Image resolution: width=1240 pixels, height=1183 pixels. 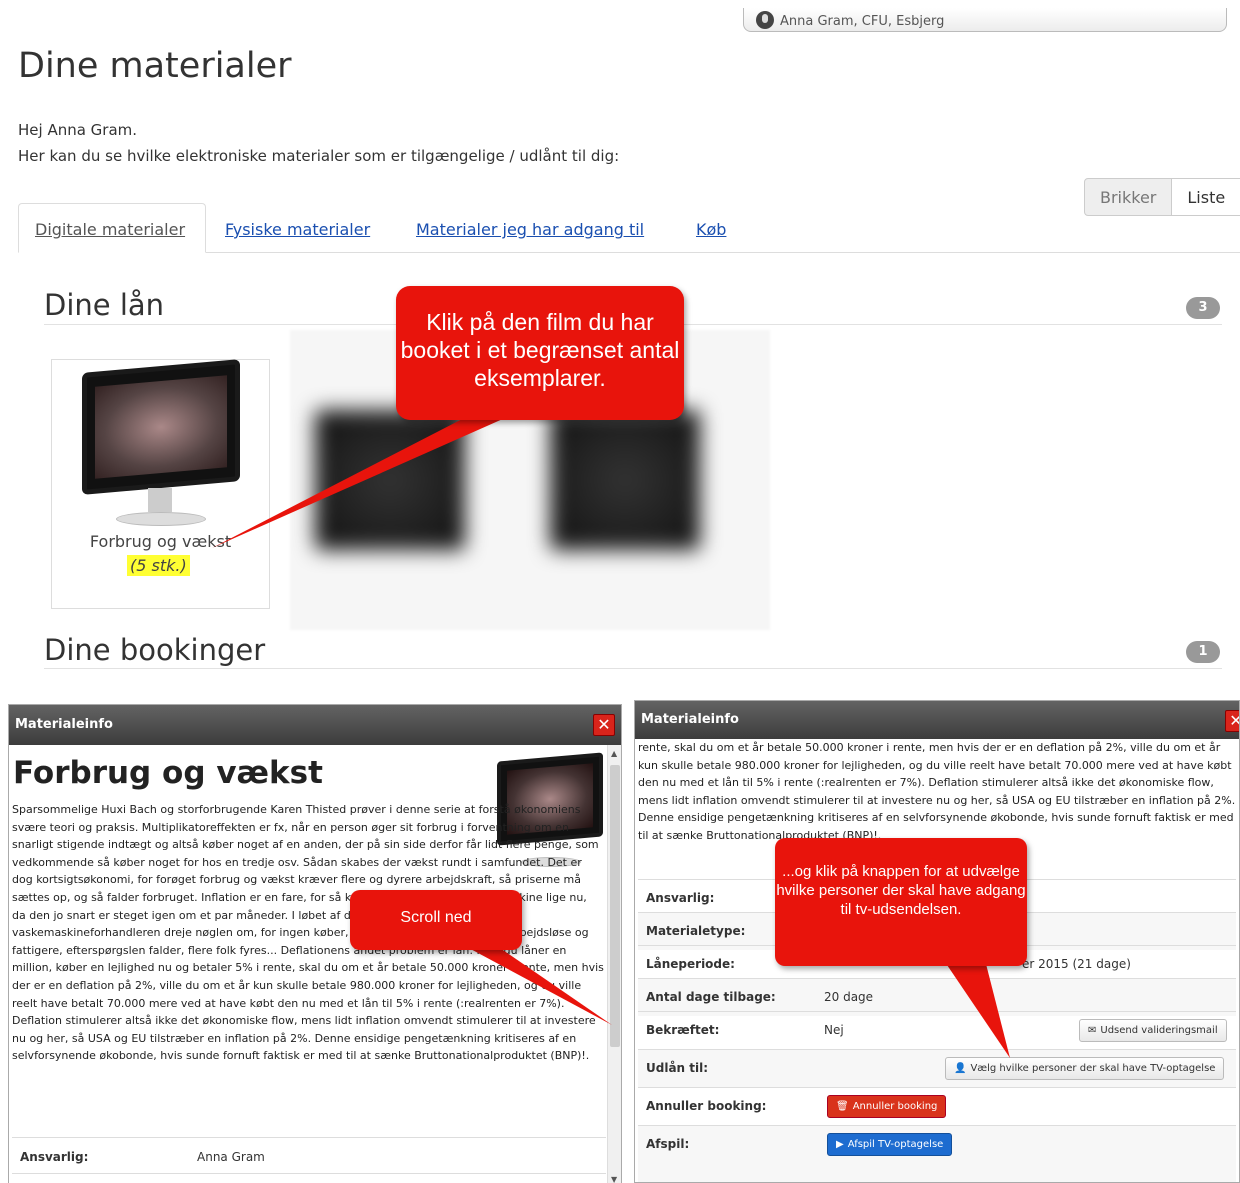 I want to click on row-key: Ansvarlig:, so click(x=680, y=898).